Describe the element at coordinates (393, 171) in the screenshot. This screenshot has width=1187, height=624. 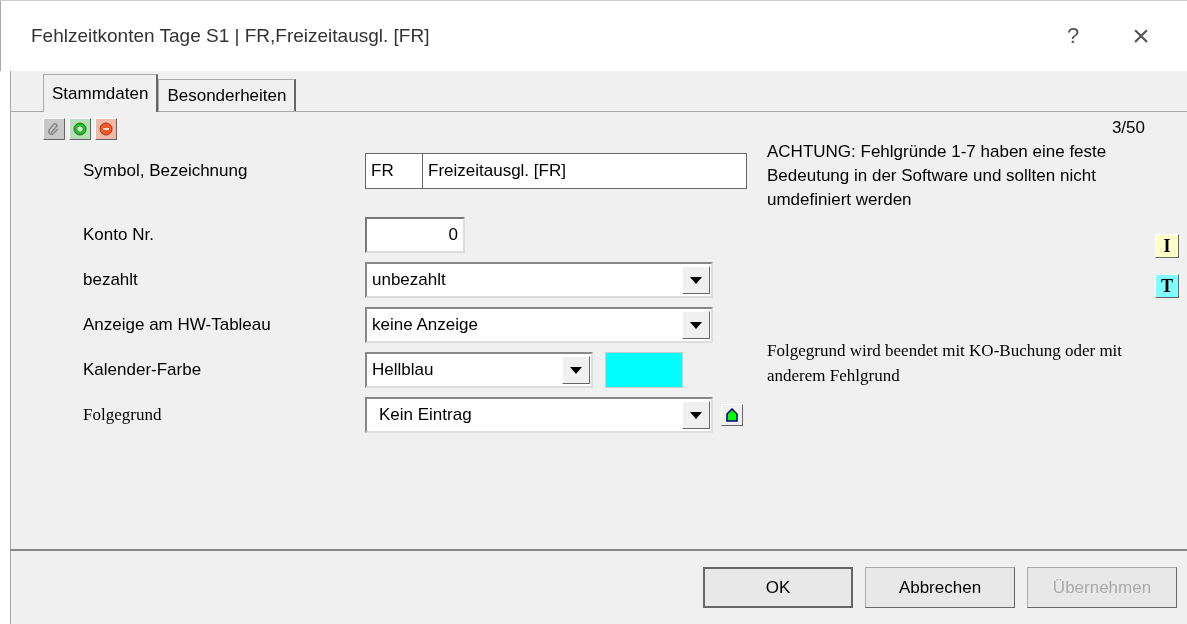
I see `symbol-field: FR` at that location.